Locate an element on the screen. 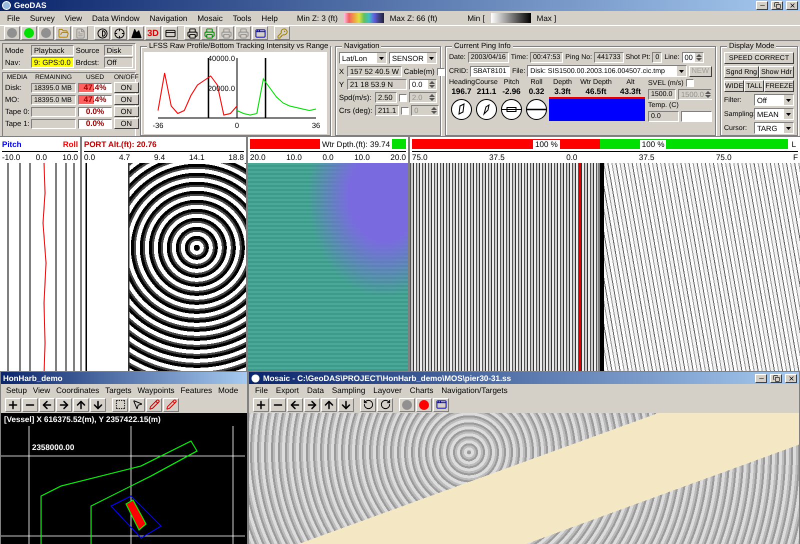 This screenshot has width=800, height=544. menu-item: Features is located at coordinates (197, 390).